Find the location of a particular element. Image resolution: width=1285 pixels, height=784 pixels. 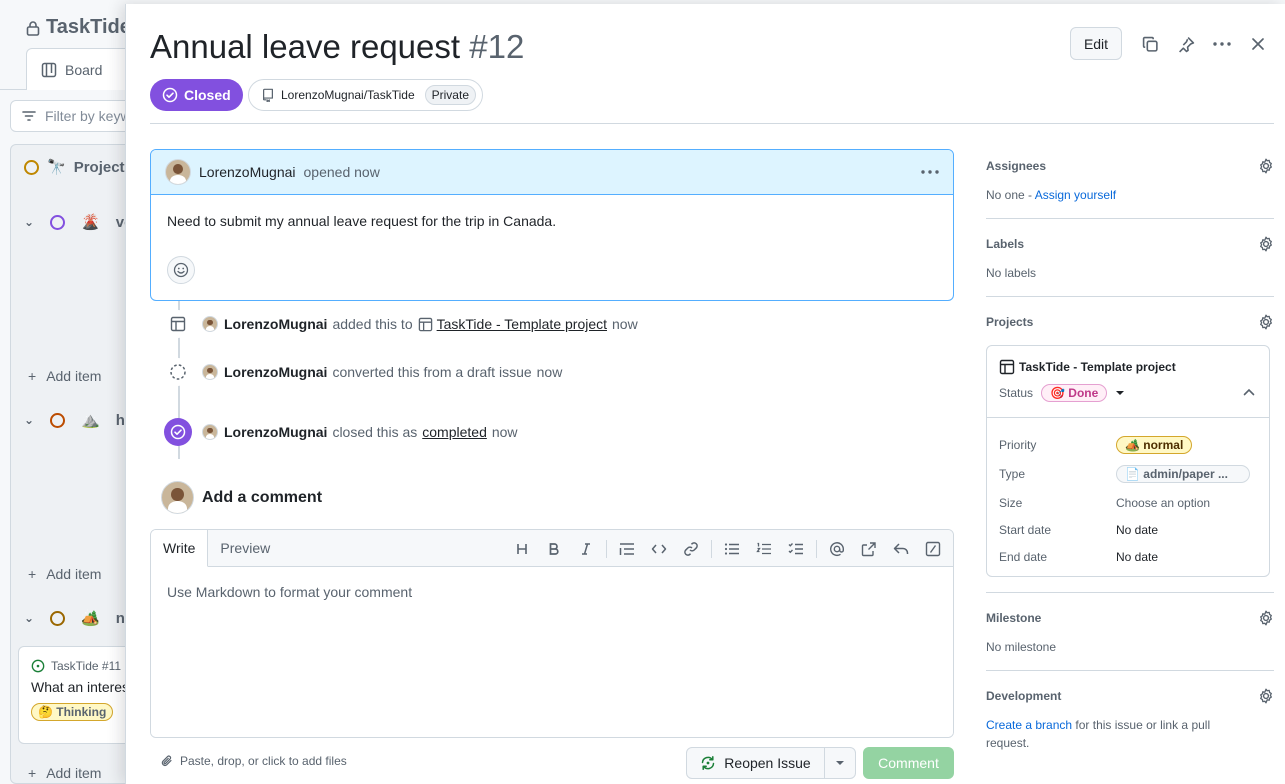

comment-textarea is located at coordinates (552, 652).